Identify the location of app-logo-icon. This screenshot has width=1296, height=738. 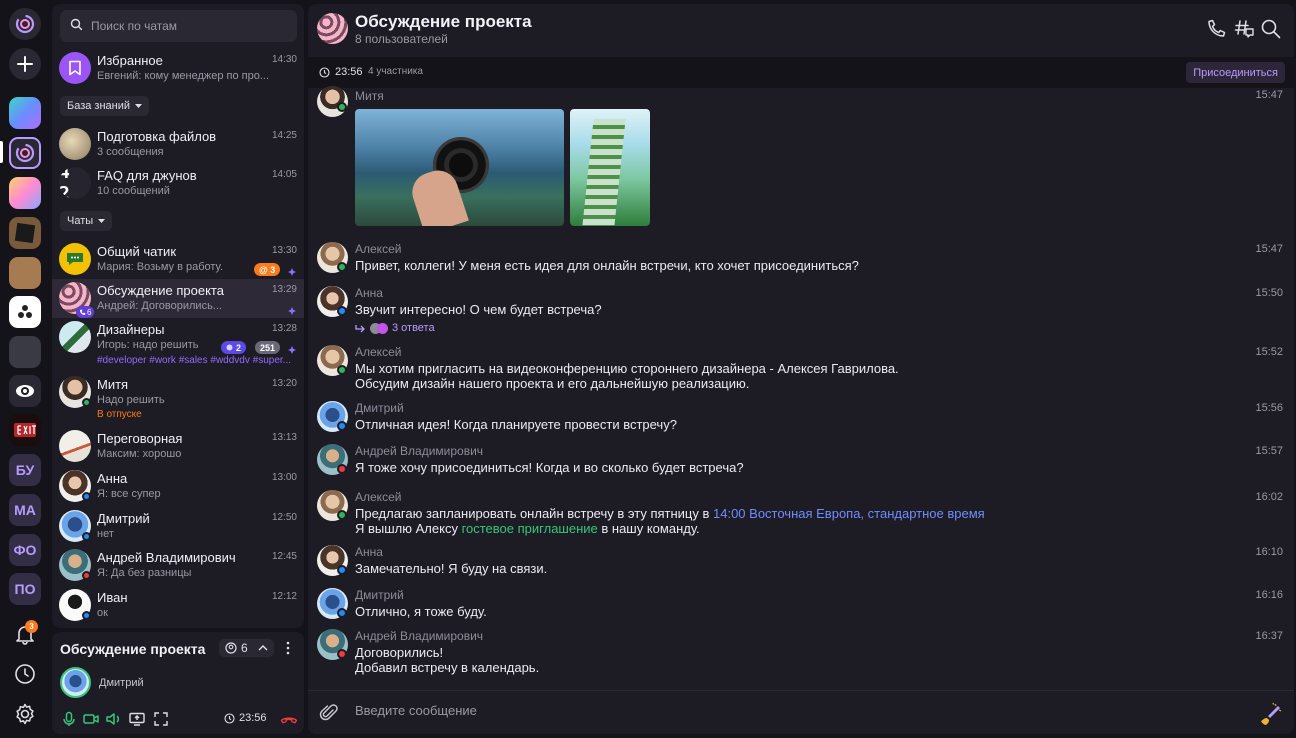
(25, 24).